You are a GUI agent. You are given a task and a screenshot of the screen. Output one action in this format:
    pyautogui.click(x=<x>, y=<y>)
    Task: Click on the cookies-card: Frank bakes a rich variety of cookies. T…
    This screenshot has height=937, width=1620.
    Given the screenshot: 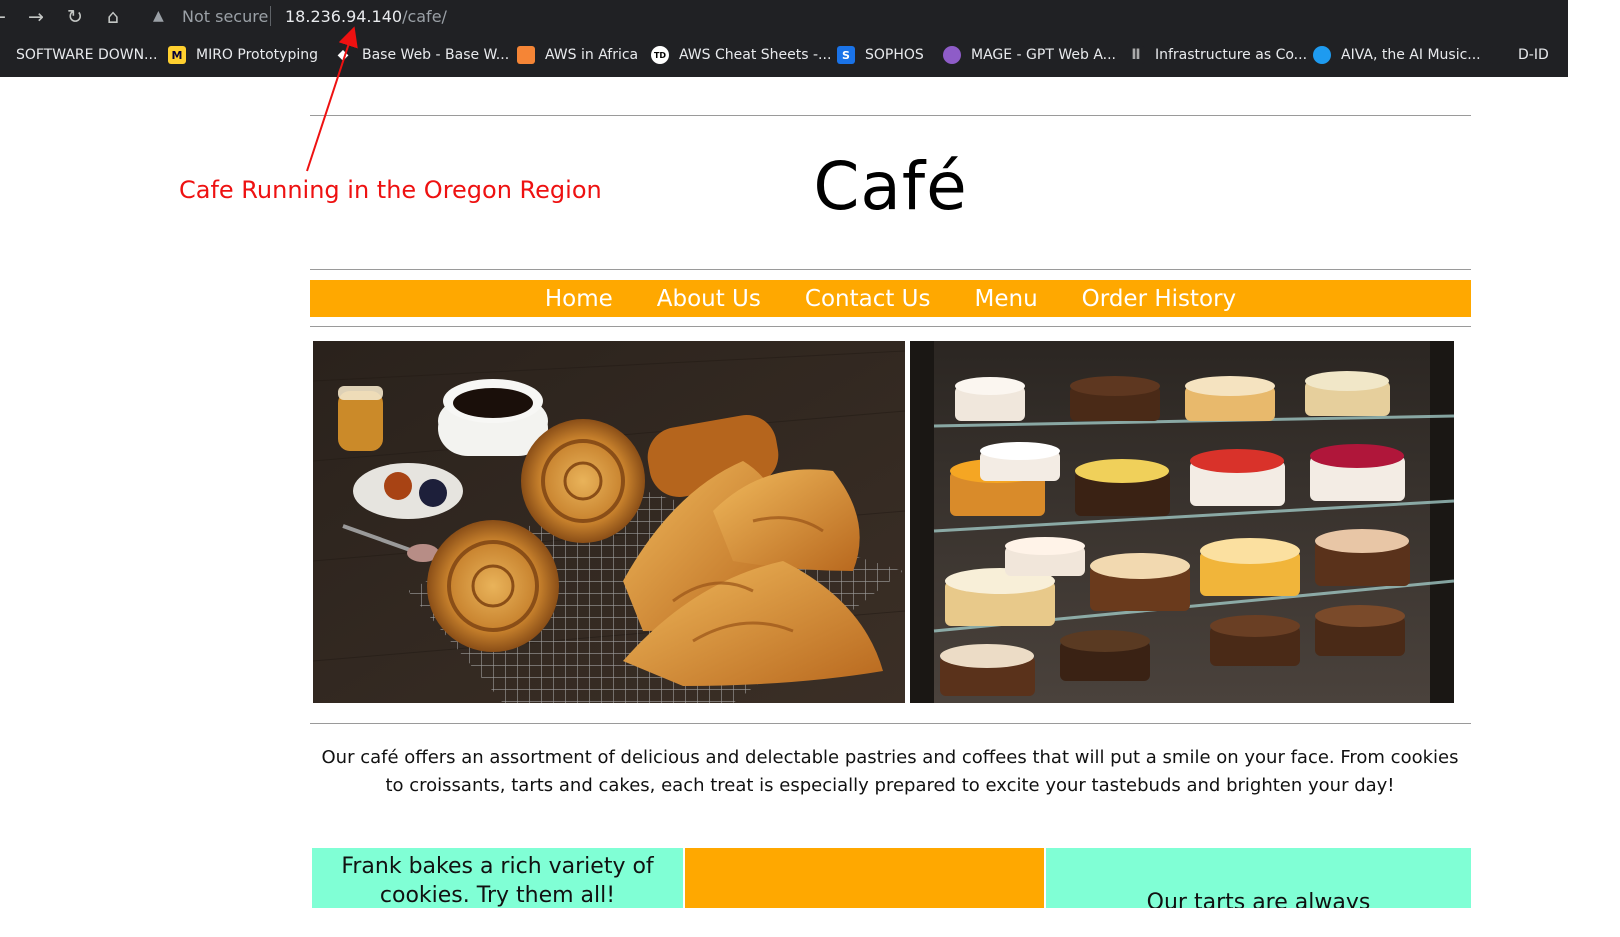 What is the action you would take?
    pyautogui.click(x=497, y=878)
    